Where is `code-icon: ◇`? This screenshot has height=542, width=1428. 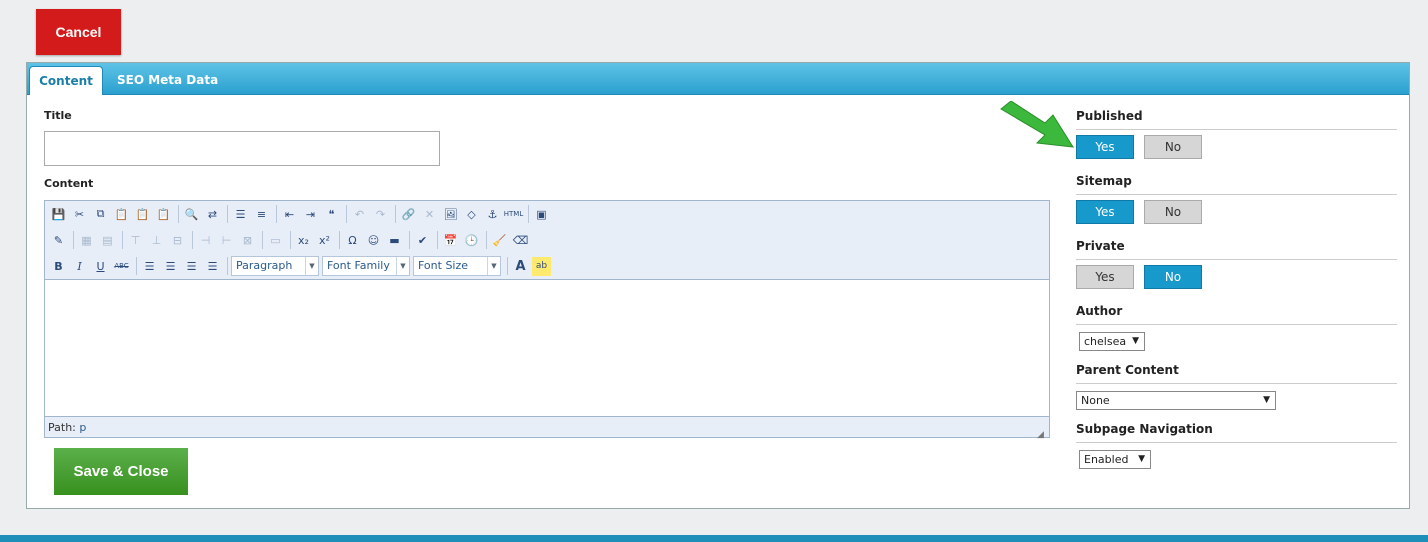
code-icon: ◇ is located at coordinates (471, 214).